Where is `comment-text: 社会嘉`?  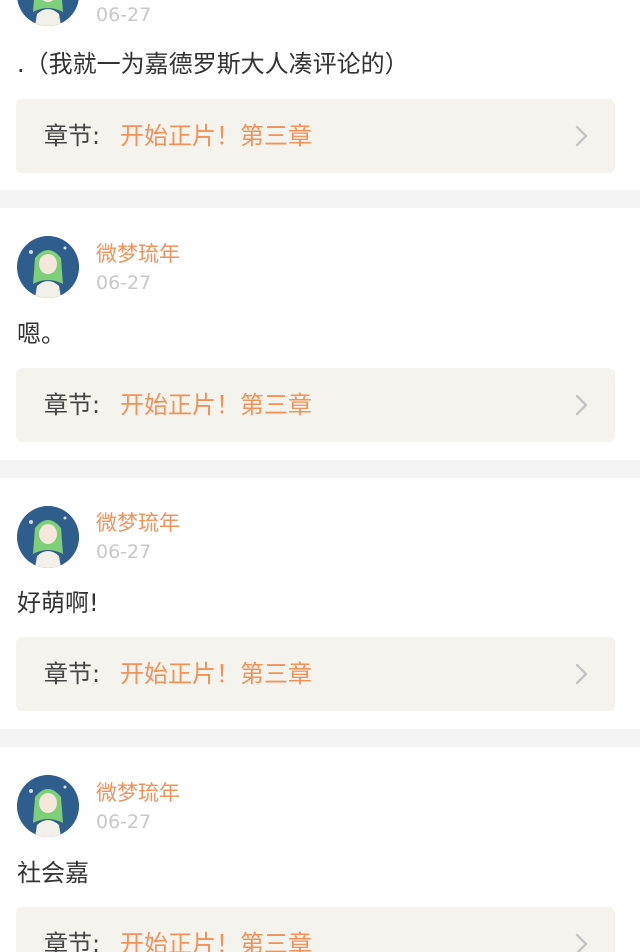
comment-text: 社会嘉 is located at coordinates (53, 873).